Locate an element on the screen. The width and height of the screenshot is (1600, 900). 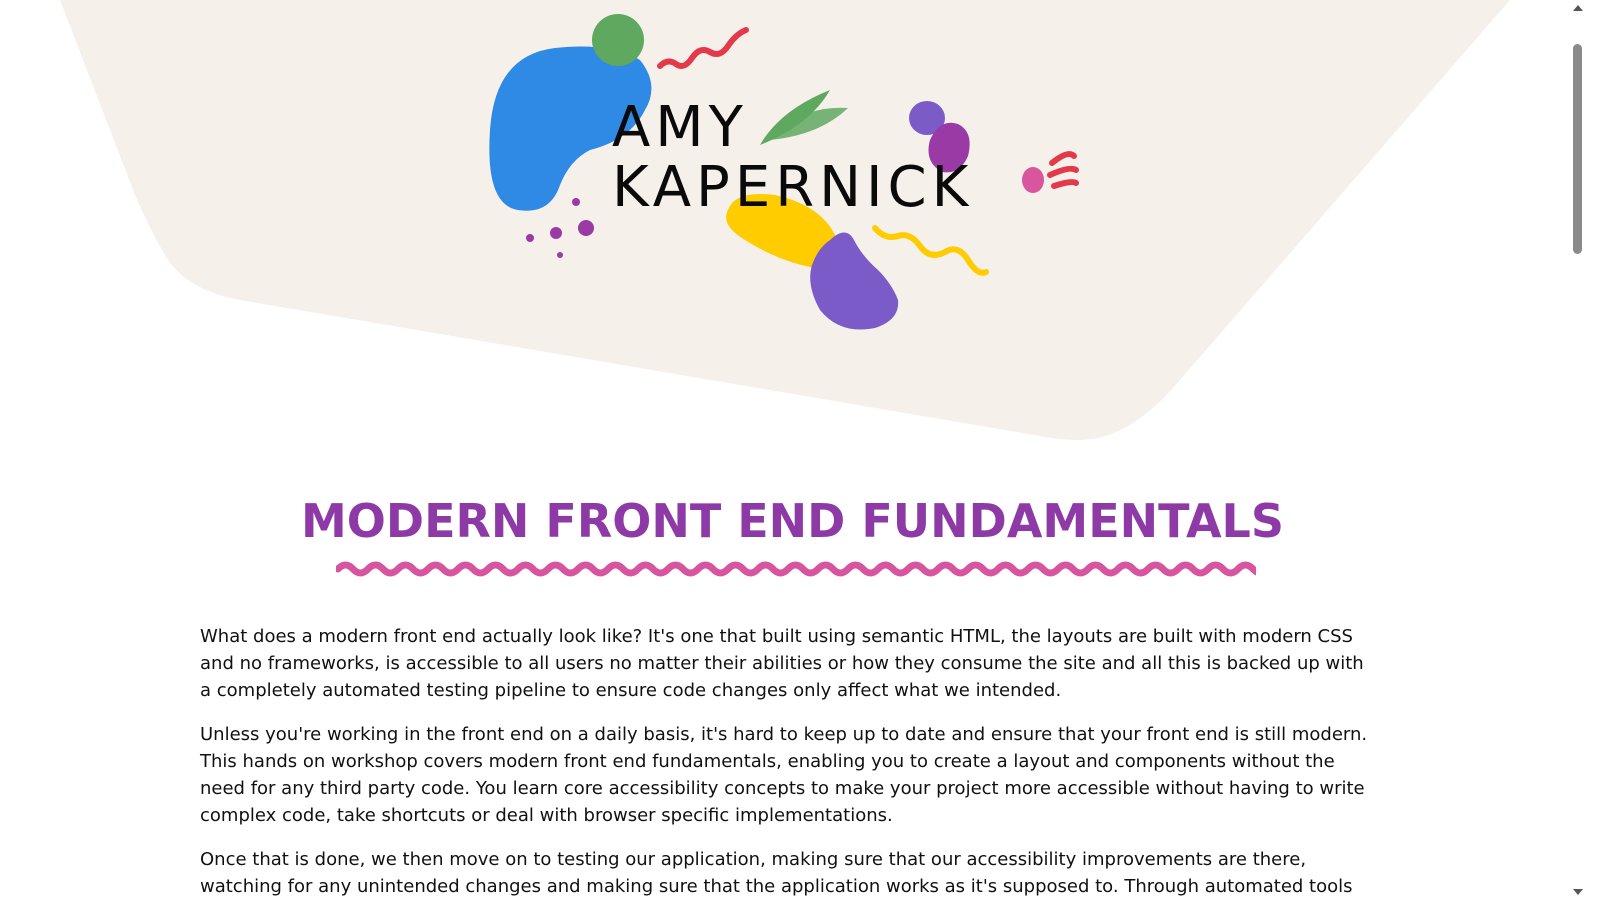
green-blob-shape is located at coordinates (618, 40).